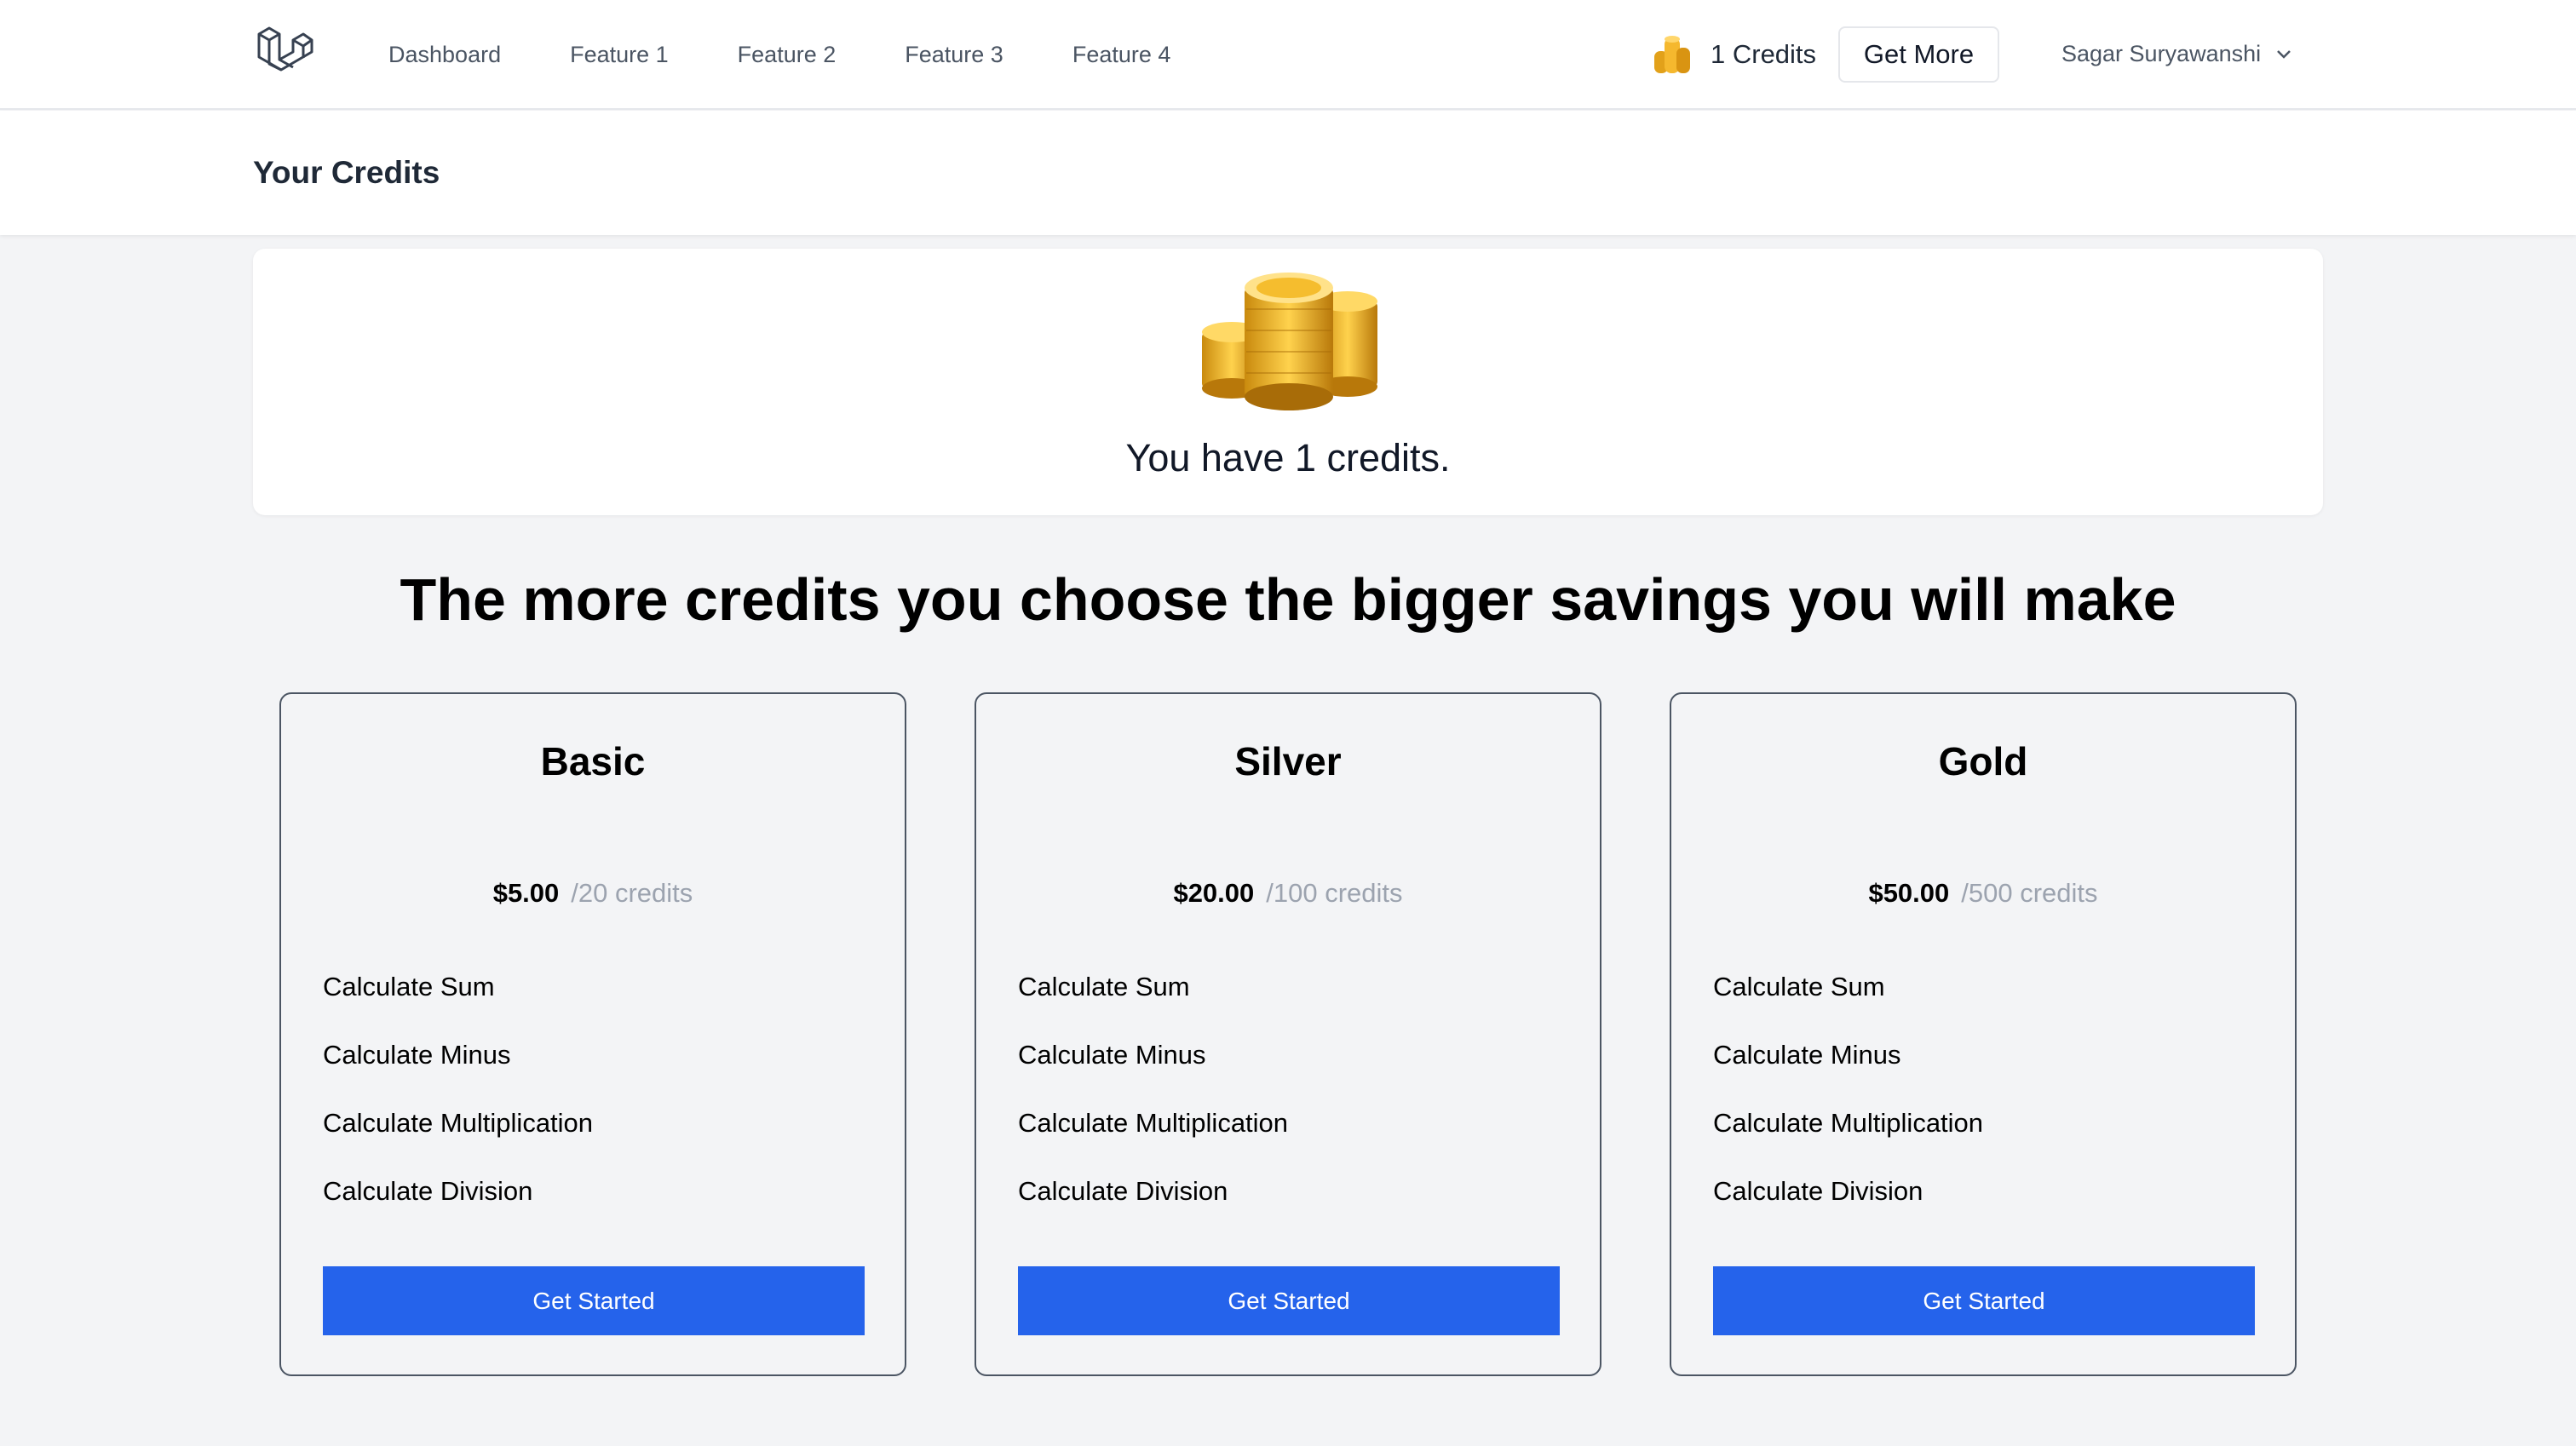 This screenshot has width=2576, height=1446. What do you see at coordinates (445, 55) in the screenshot?
I see `nav-dashboard: Dashboard` at bounding box center [445, 55].